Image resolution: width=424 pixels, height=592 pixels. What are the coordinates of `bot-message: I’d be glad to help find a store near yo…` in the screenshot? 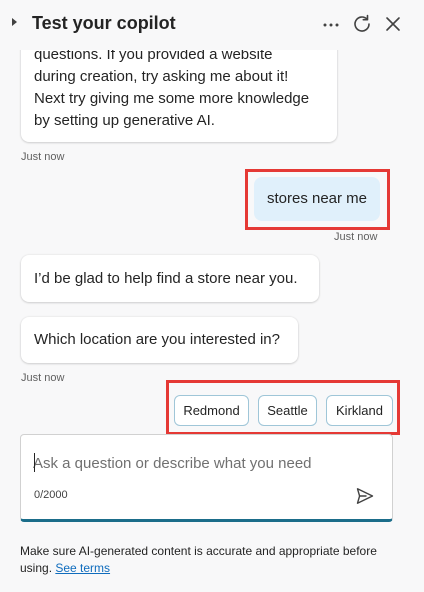 It's located at (170, 278).